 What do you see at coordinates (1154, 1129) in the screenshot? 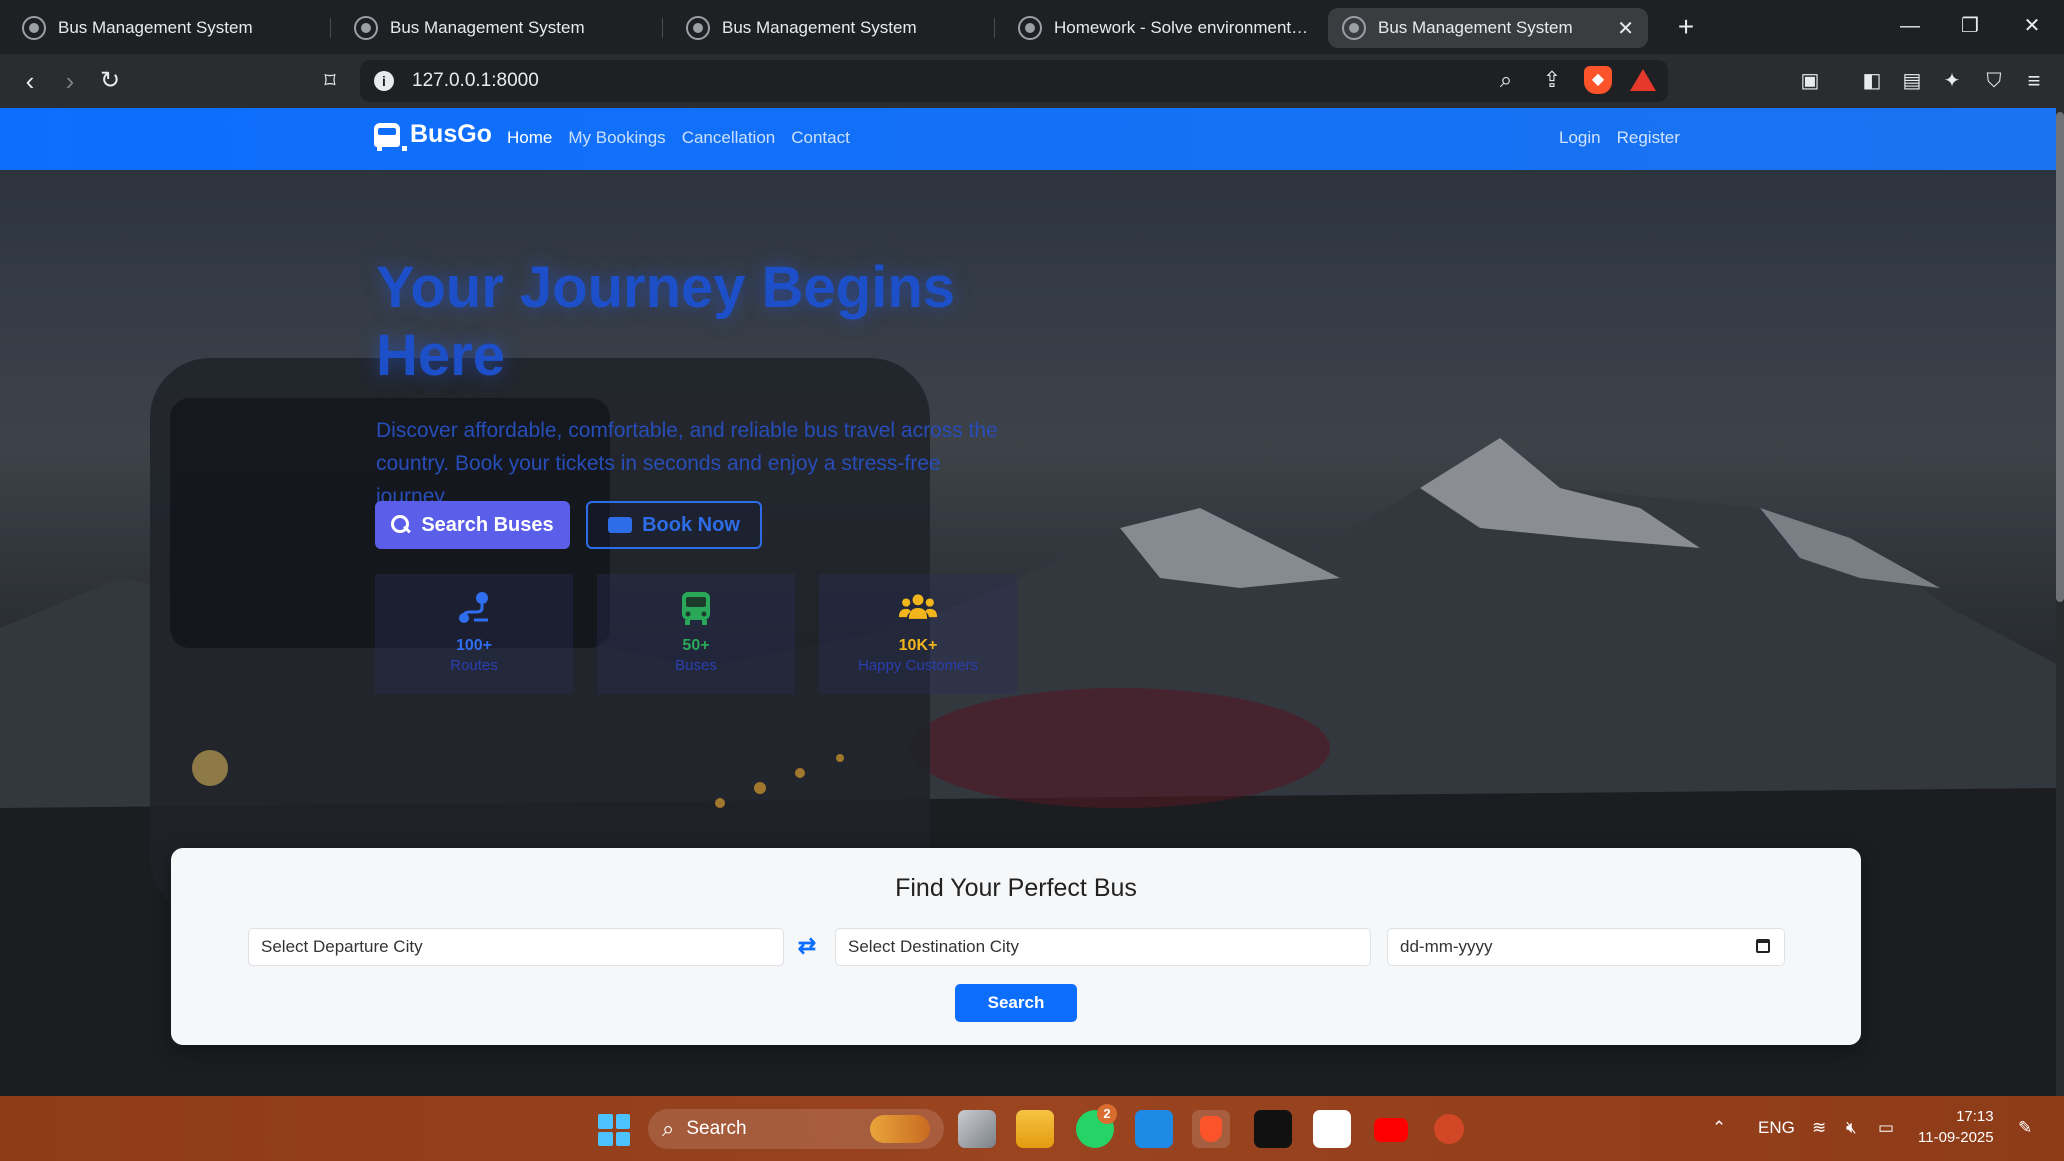
I see `vscode-icon` at bounding box center [1154, 1129].